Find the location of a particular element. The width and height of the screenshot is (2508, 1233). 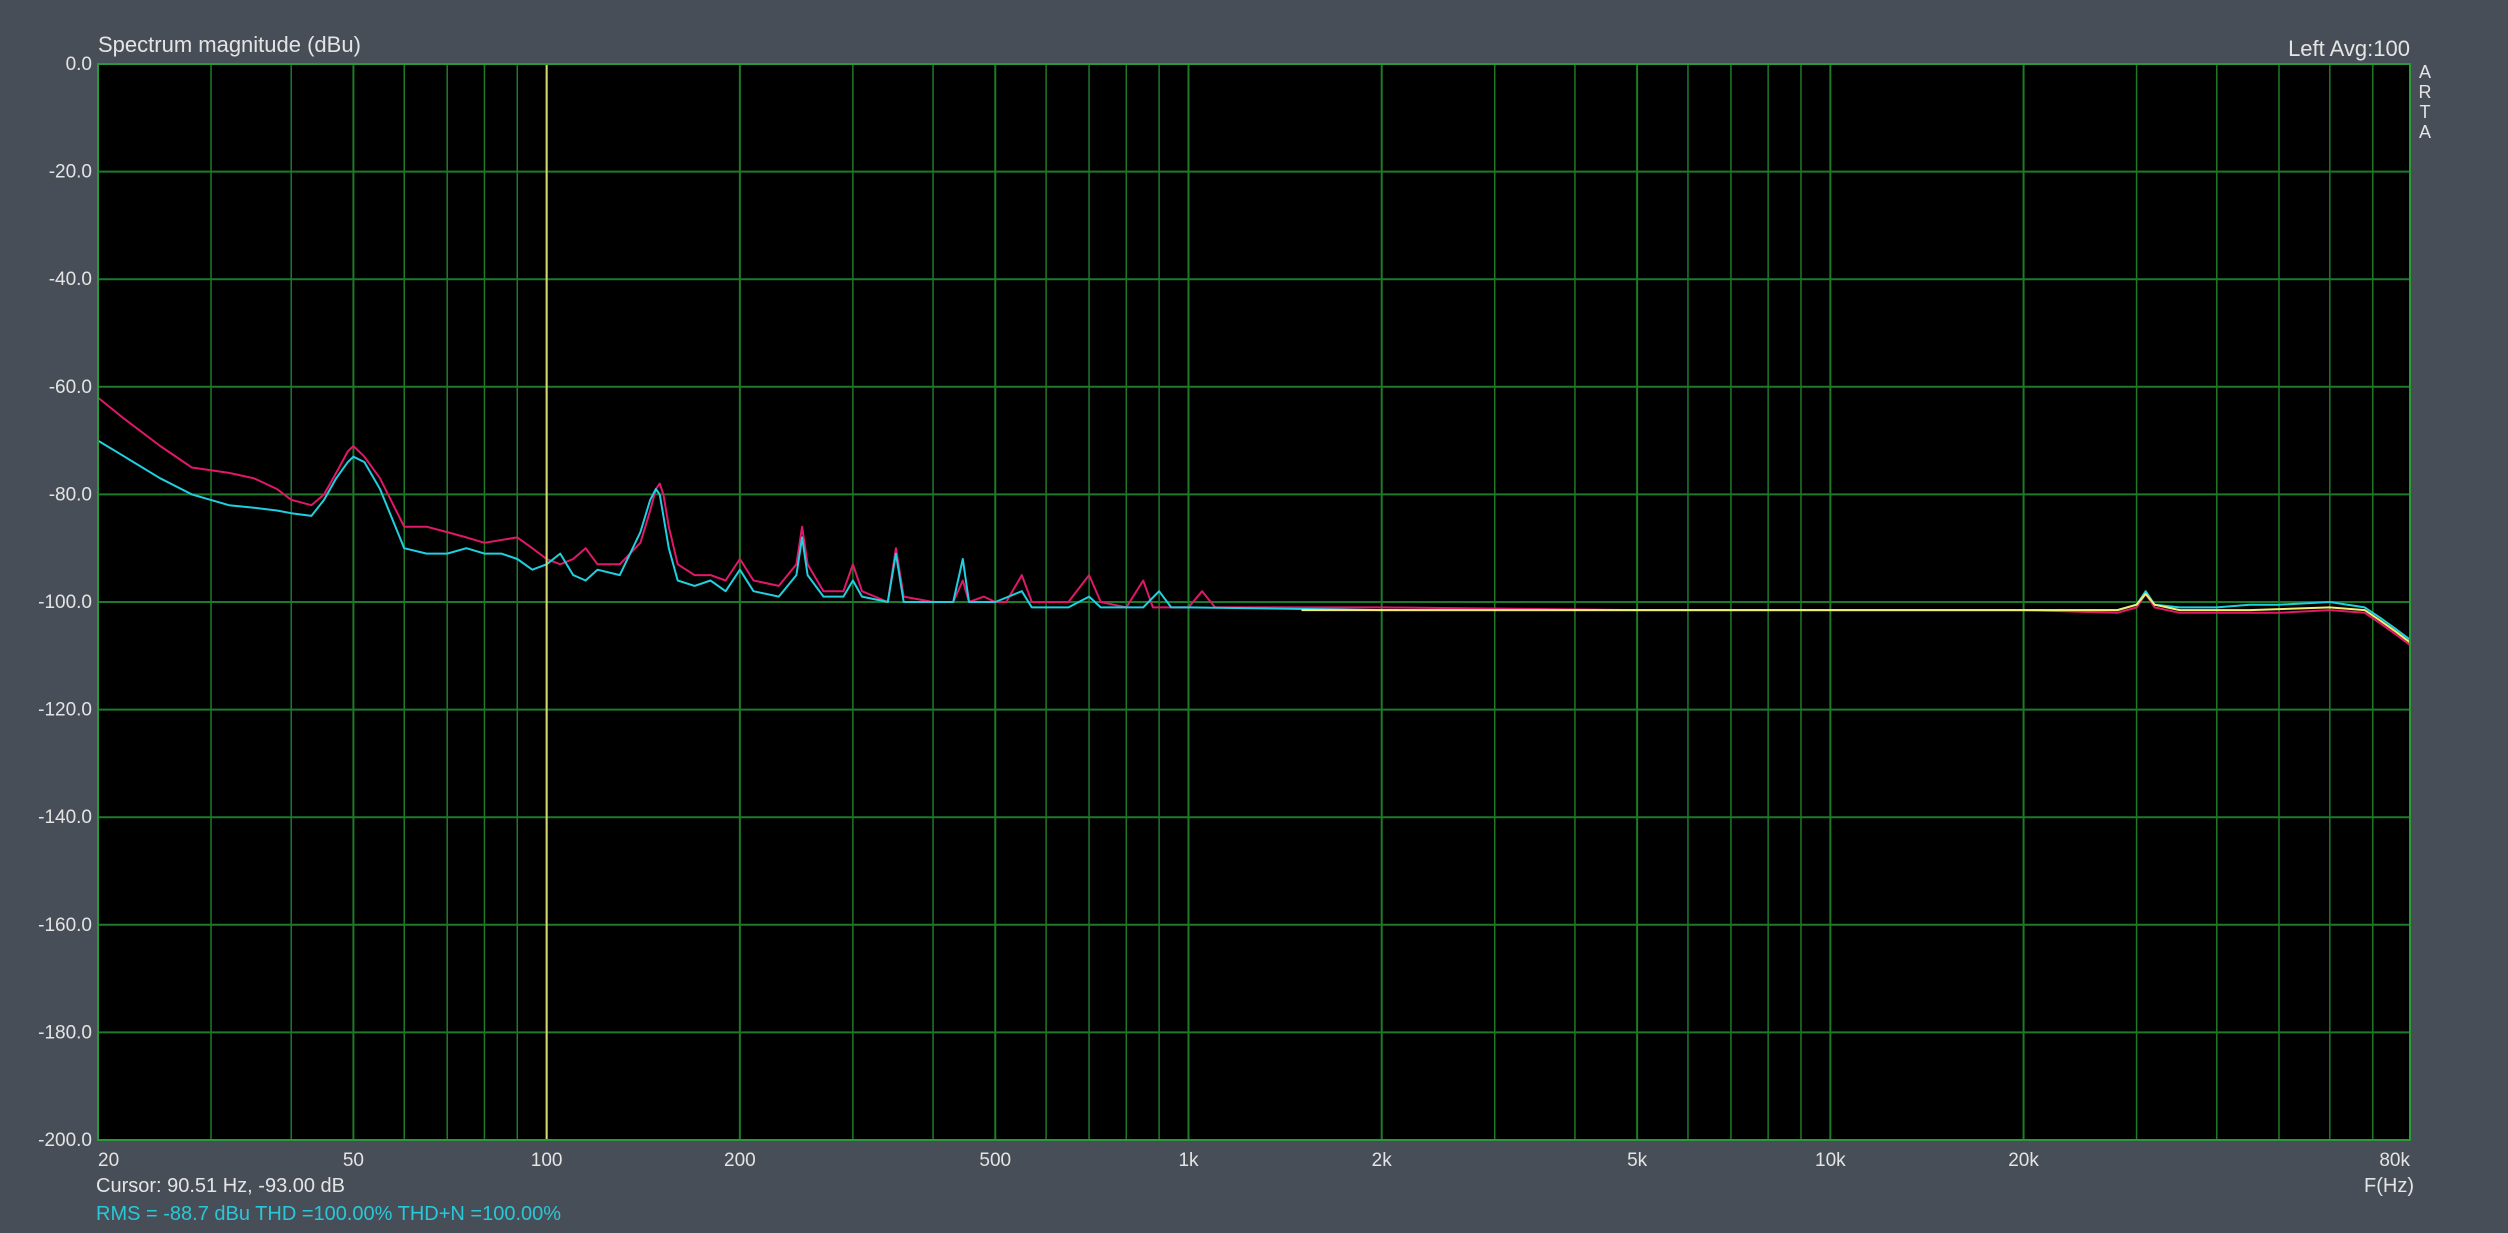

x-tick-label: 80k is located at coordinates (2394, 1160).